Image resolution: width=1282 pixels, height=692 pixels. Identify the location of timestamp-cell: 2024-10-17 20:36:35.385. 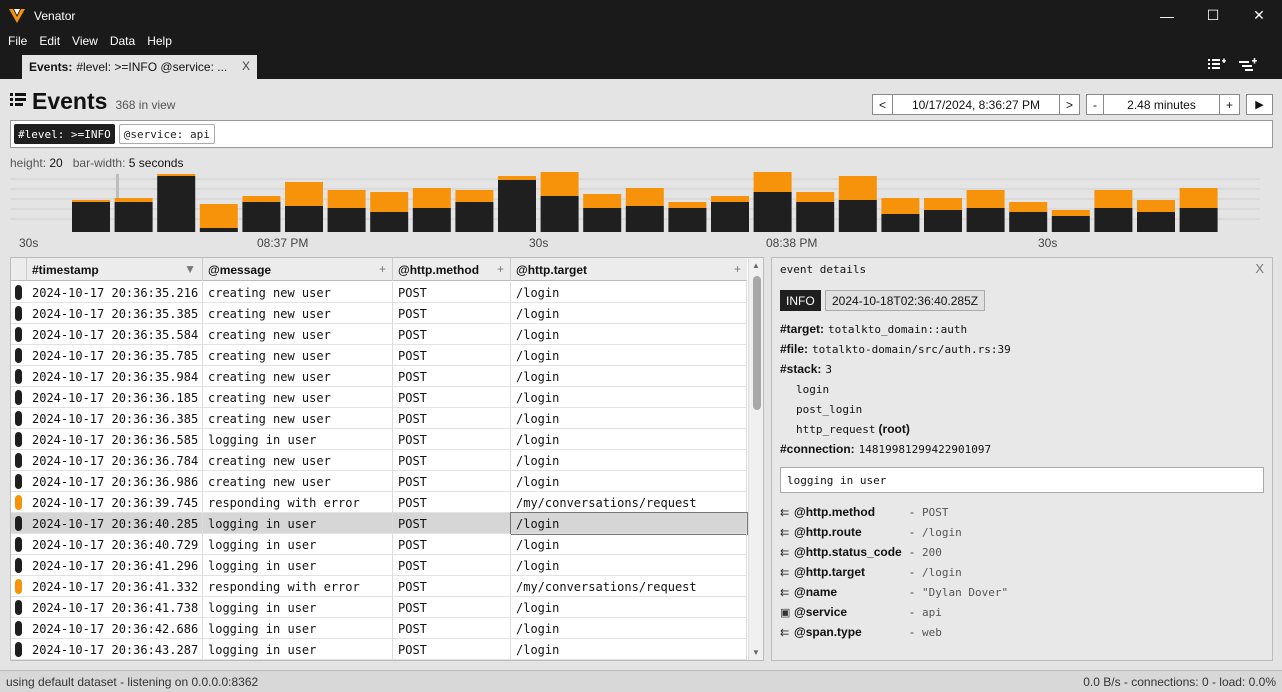
(115, 313).